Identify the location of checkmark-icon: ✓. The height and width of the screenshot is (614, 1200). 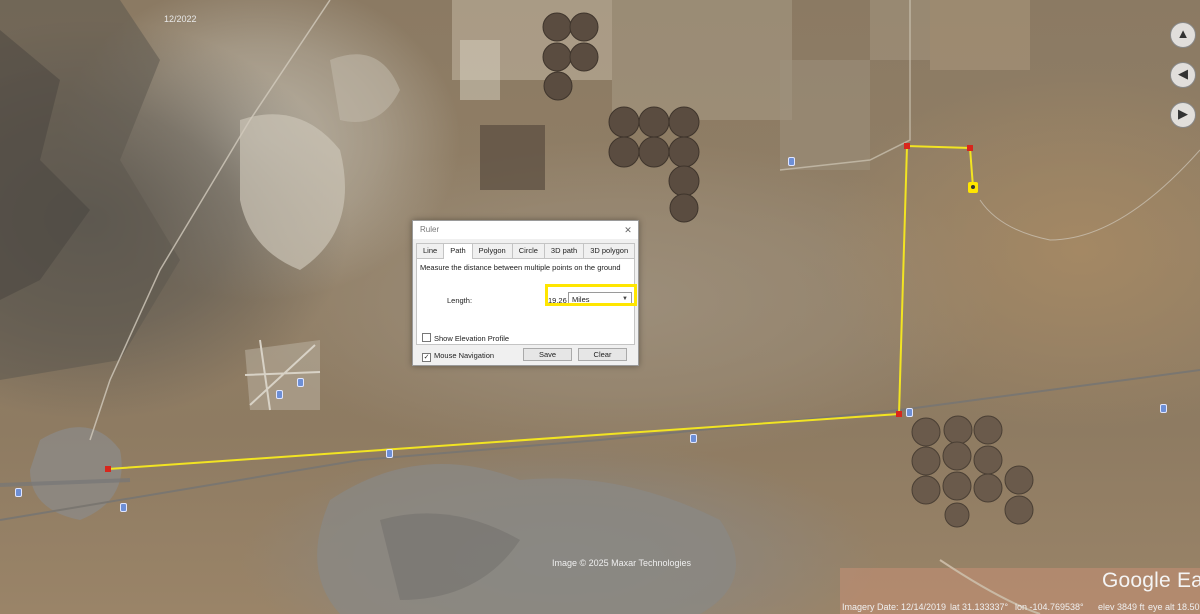
(426, 357).